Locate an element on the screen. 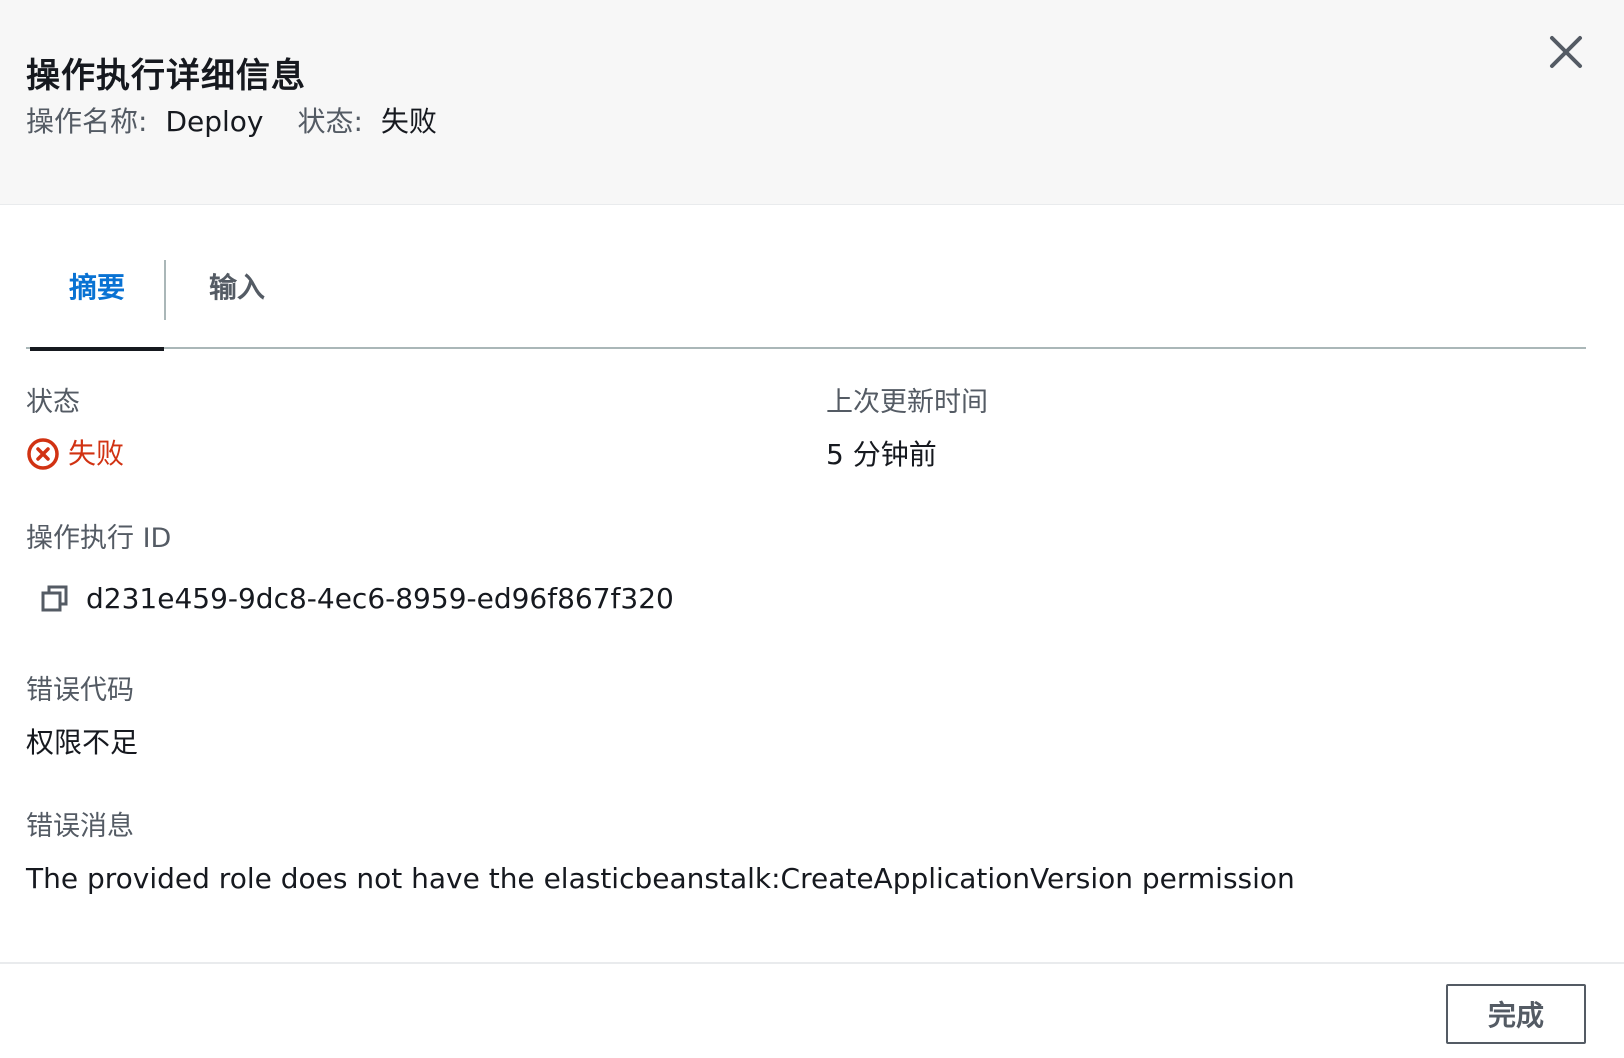  execution-id-label: 操作执行 ID is located at coordinates (99, 538).